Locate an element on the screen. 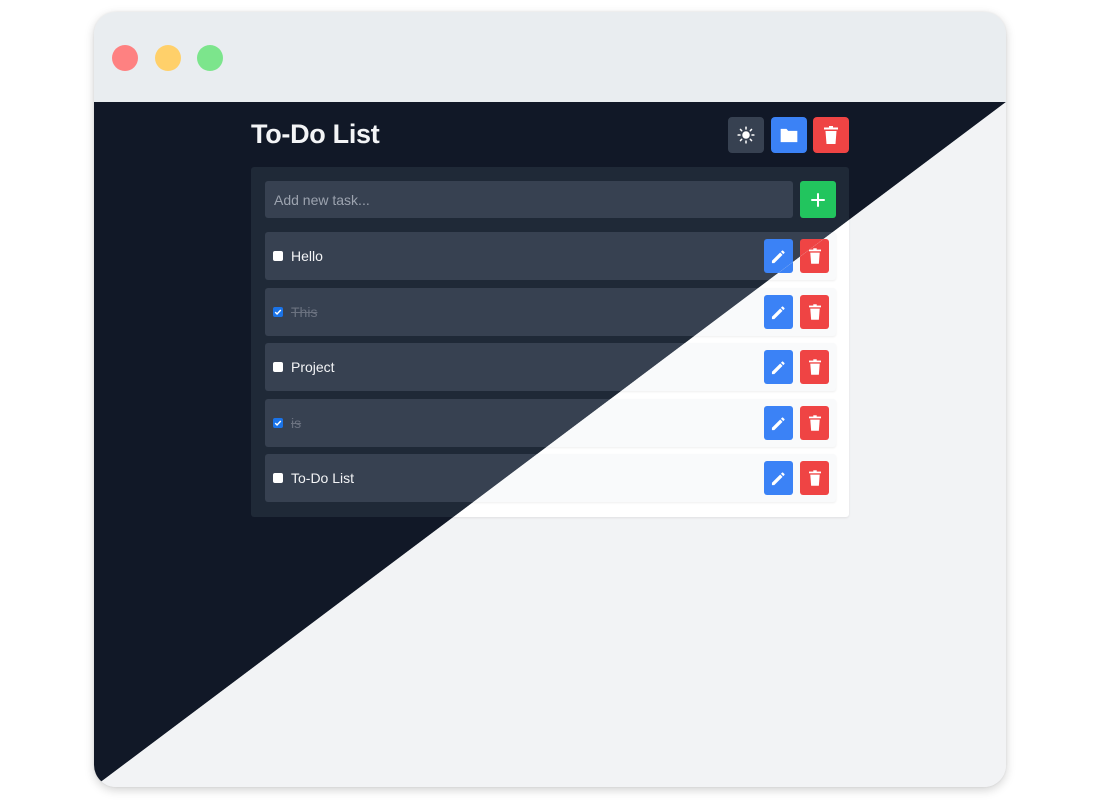 The image size is (1100, 800). maximize-window-button is located at coordinates (210, 58).